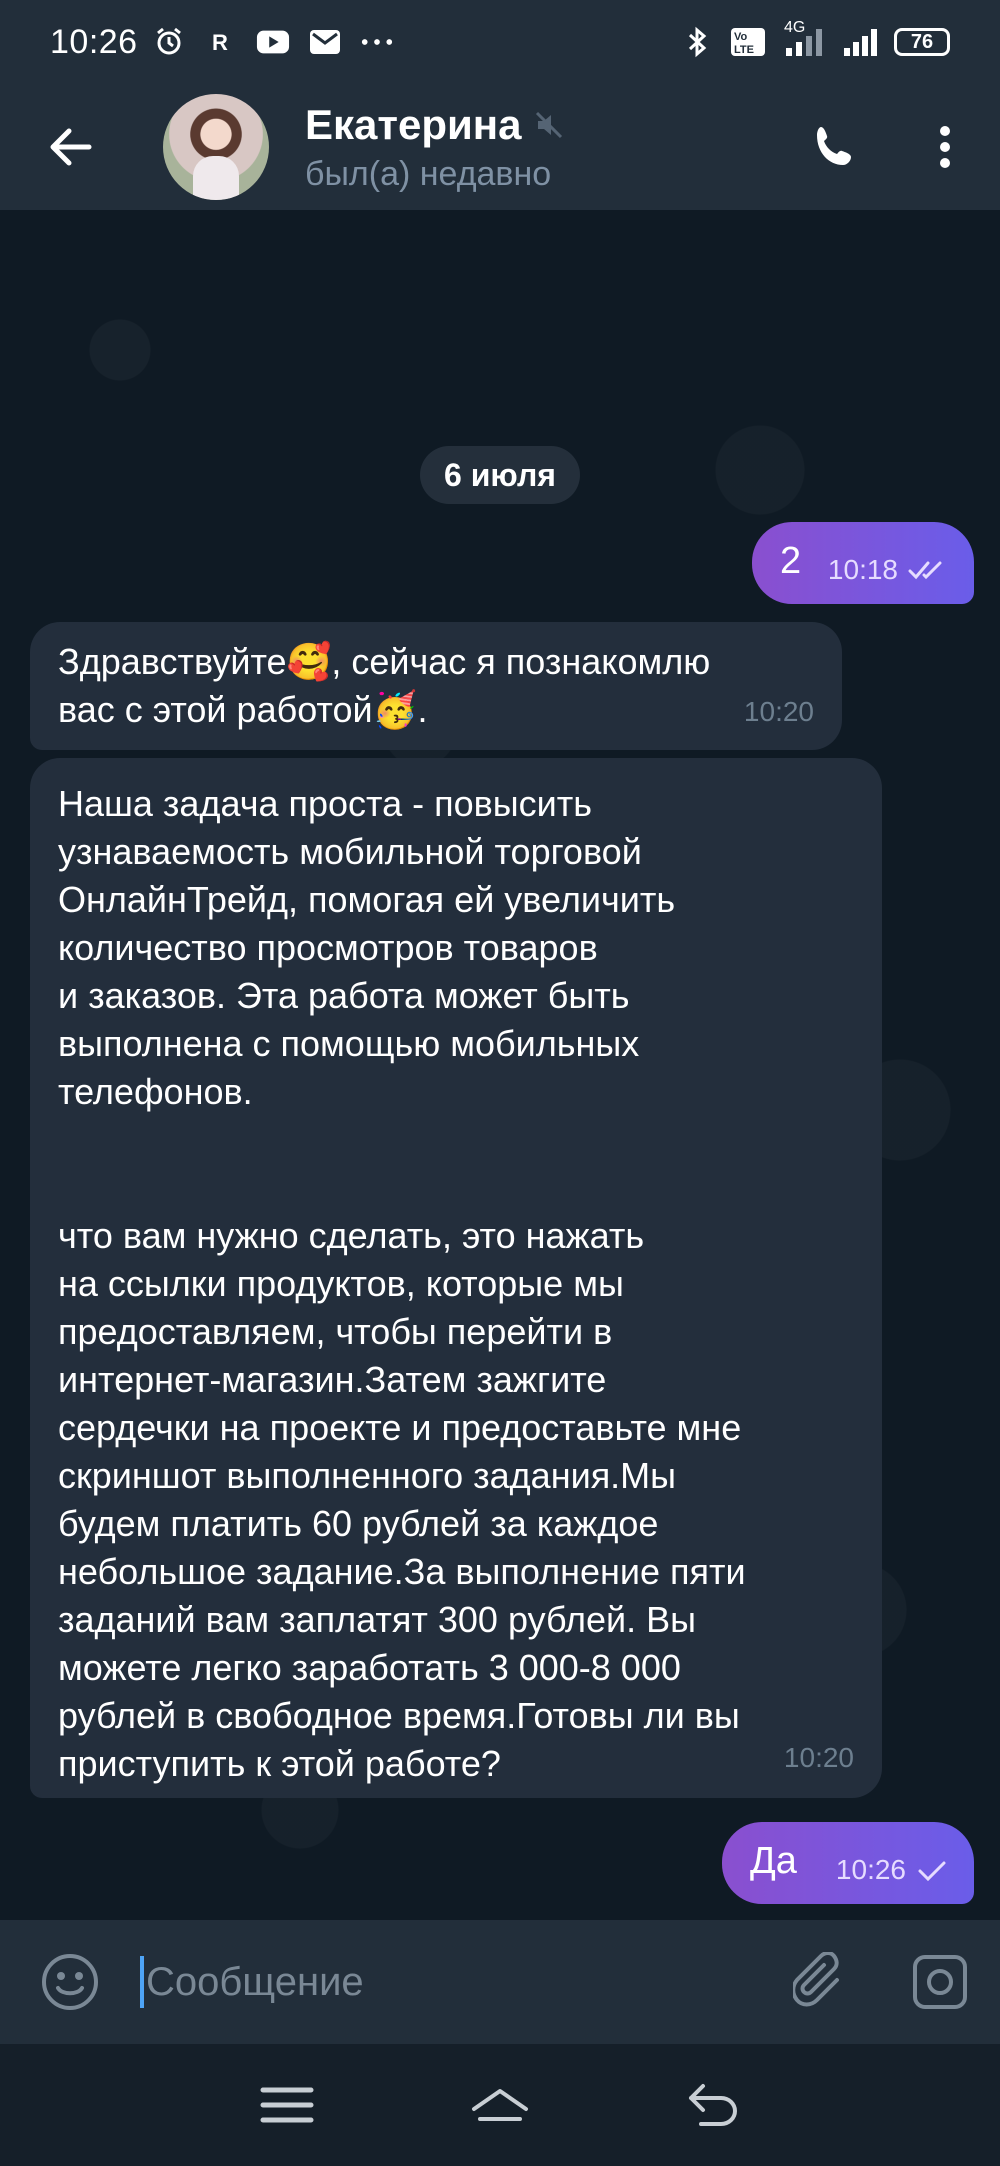 This screenshot has width=1000, height=2166. Describe the element at coordinates (741, 37) in the screenshot. I see `svg-text: Vo` at that location.